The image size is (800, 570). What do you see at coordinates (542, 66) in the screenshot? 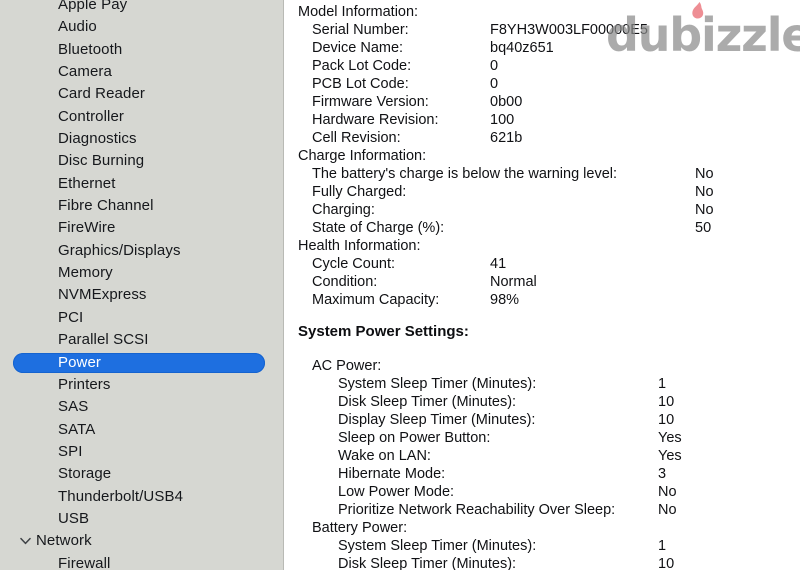
I see `detail-row: Pack Lot Code: 0` at bounding box center [542, 66].